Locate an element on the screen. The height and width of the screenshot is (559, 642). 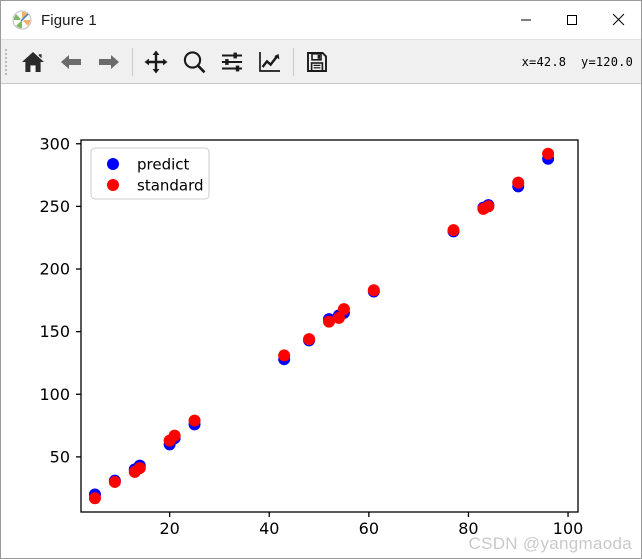
window-controls is located at coordinates (572, 19).